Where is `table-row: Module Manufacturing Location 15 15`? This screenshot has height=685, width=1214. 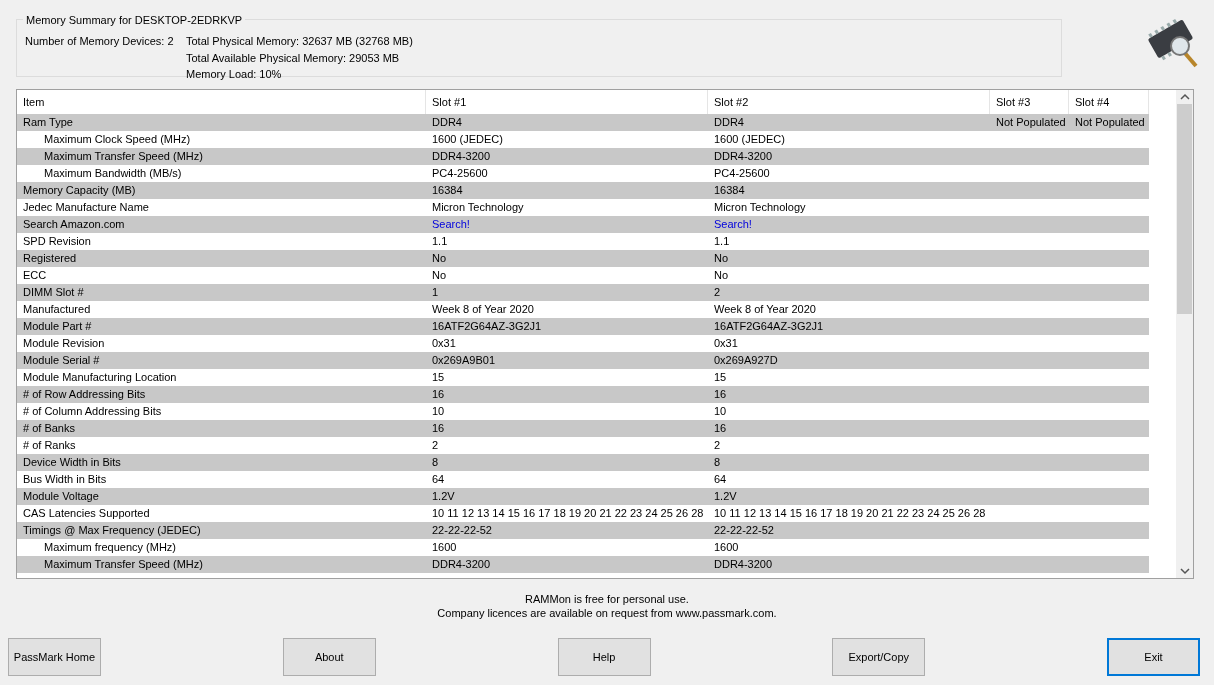
table-row: Module Manufacturing Location 15 15 is located at coordinates (583, 377).